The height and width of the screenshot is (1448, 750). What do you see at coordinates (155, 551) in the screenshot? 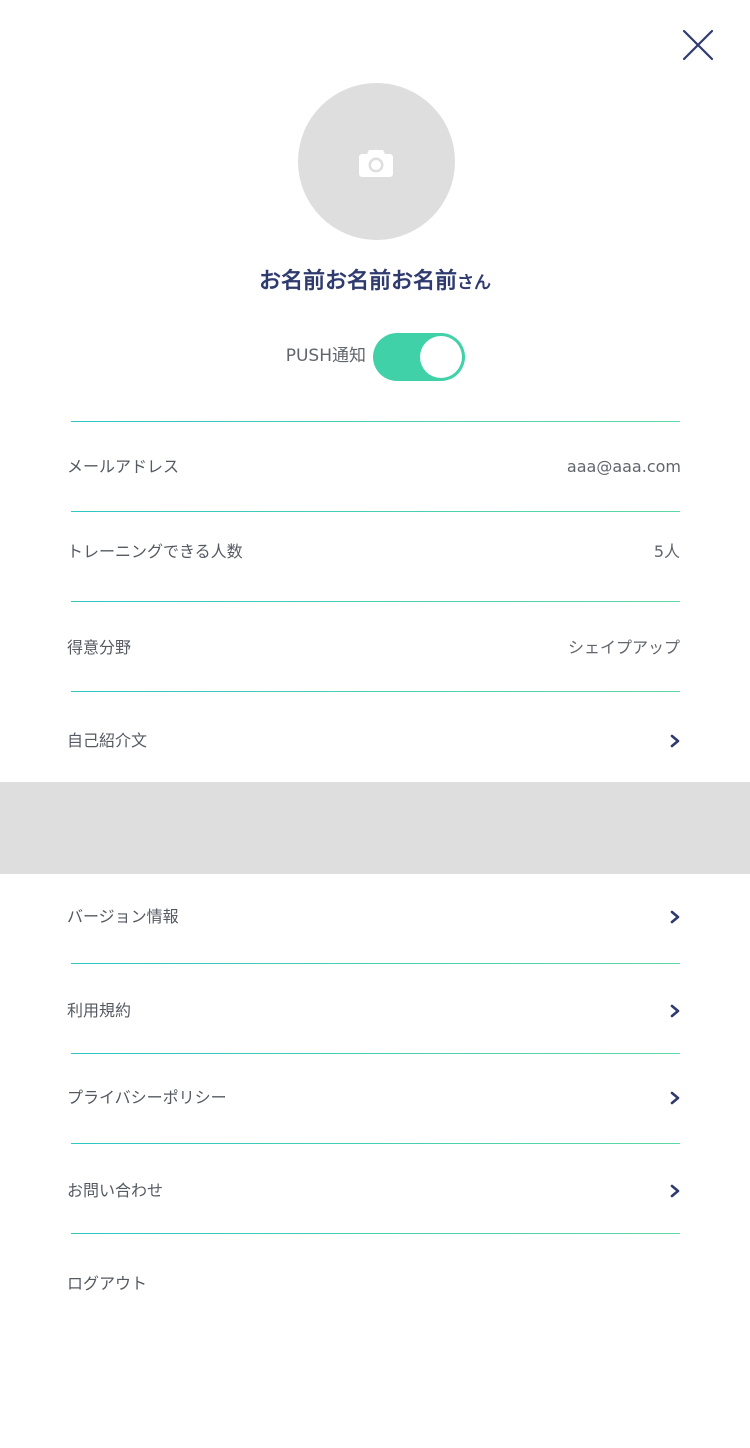
I see `trainee-capacity-label: トレーニングできる人数` at bounding box center [155, 551].